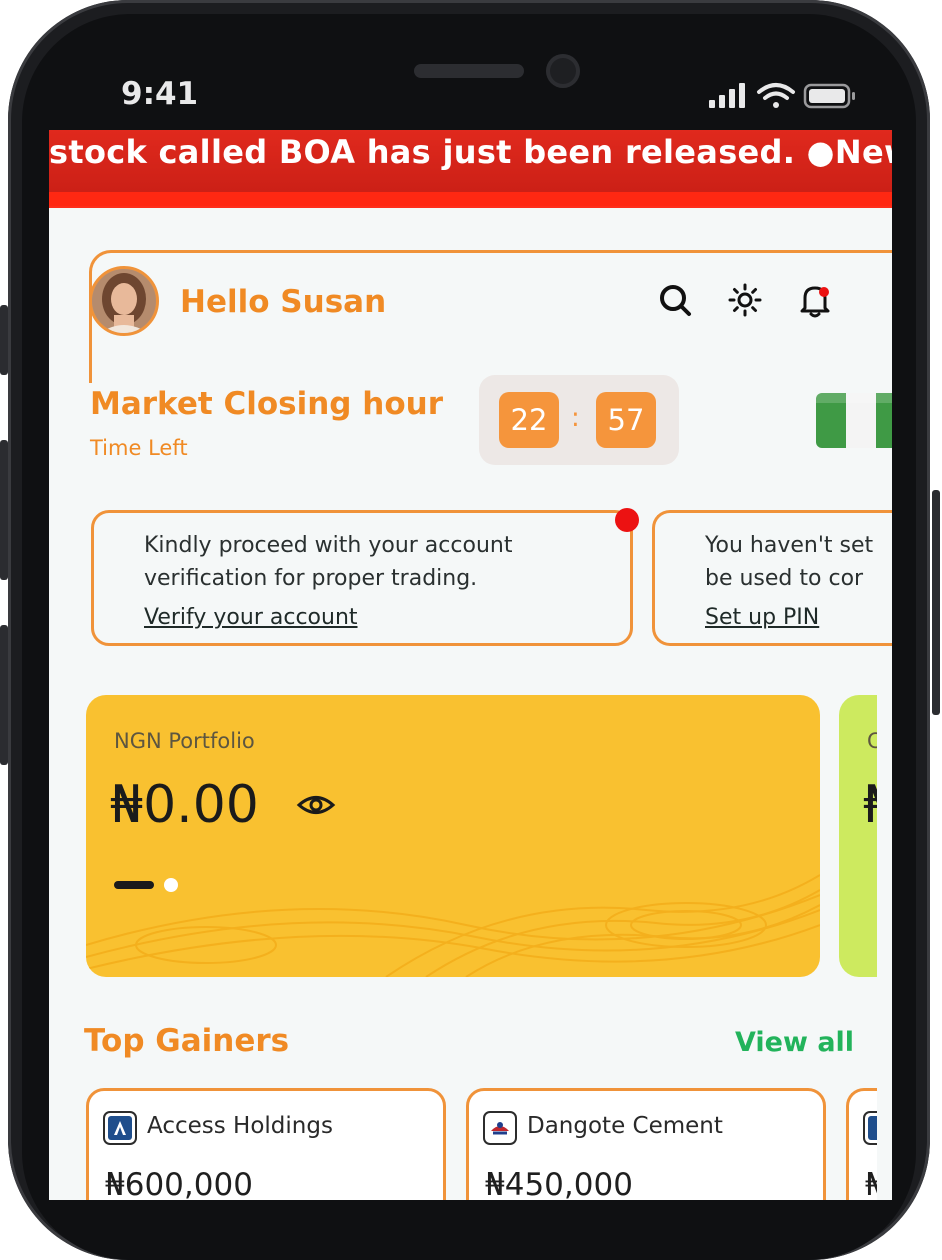 This screenshot has width=942, height=1260. I want to click on signal-icon, so click(727, 95).